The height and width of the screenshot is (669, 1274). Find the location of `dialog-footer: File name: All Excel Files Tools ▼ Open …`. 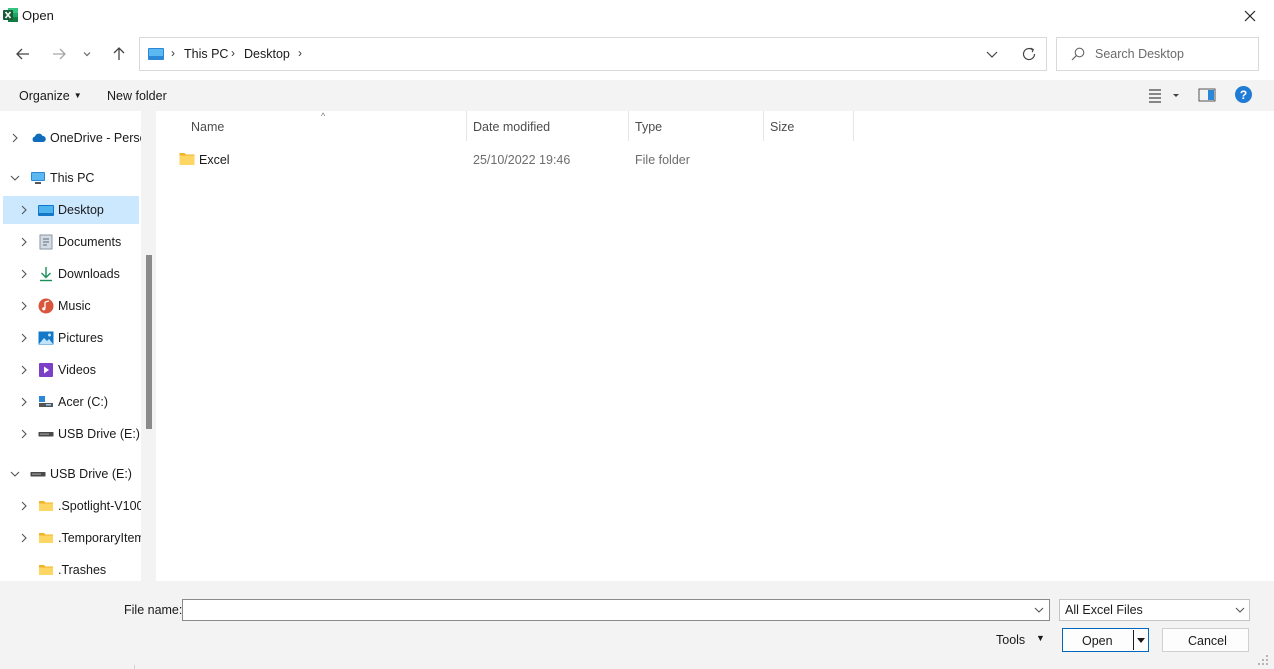

dialog-footer: File name: All Excel Files Tools ▼ Open … is located at coordinates (637, 625).